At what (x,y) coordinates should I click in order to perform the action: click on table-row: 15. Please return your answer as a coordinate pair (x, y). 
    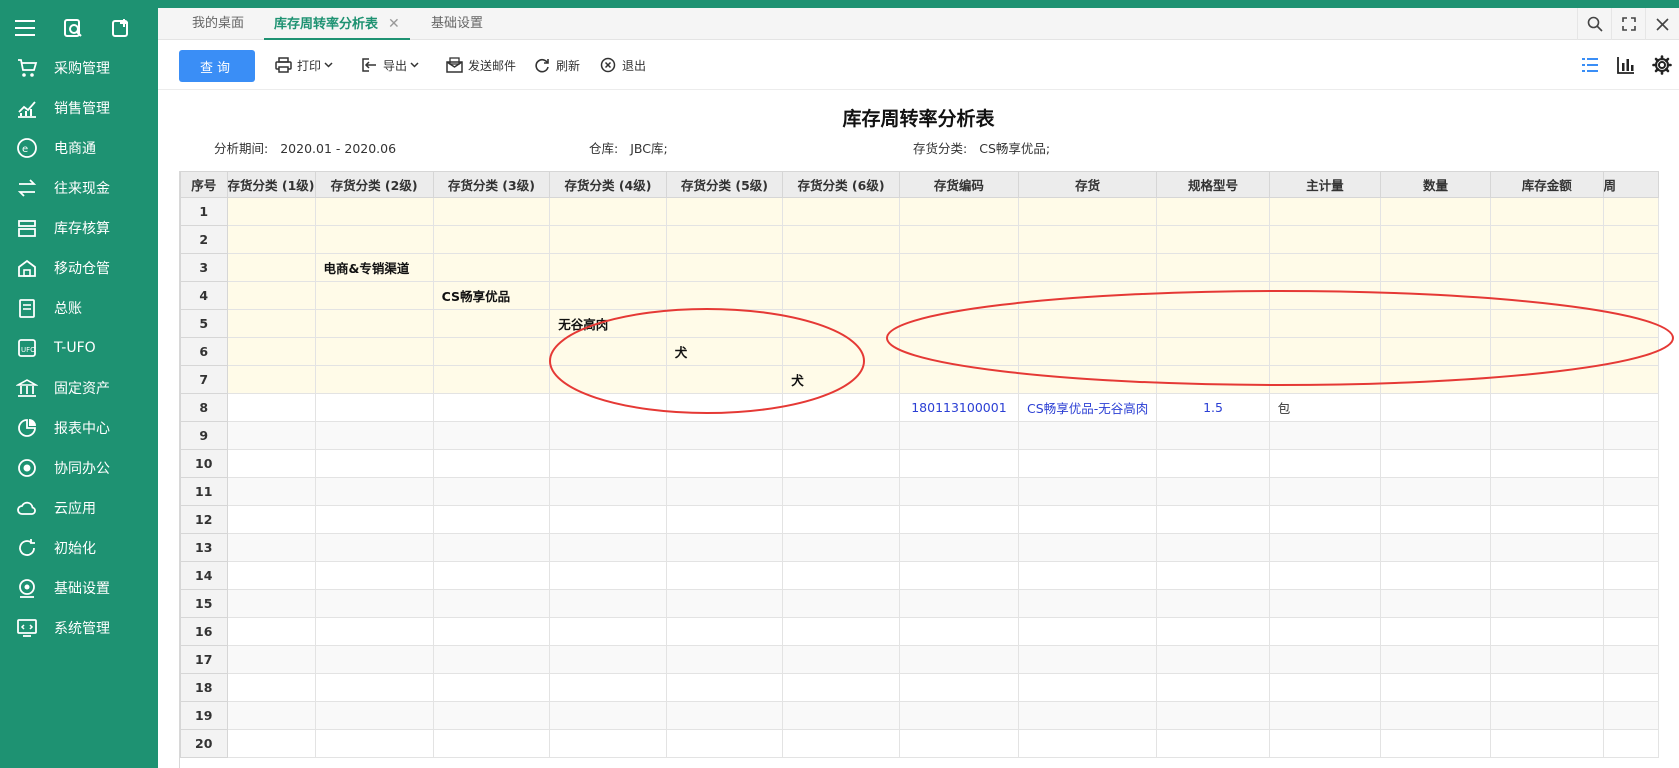
    Looking at the image, I should click on (919, 603).